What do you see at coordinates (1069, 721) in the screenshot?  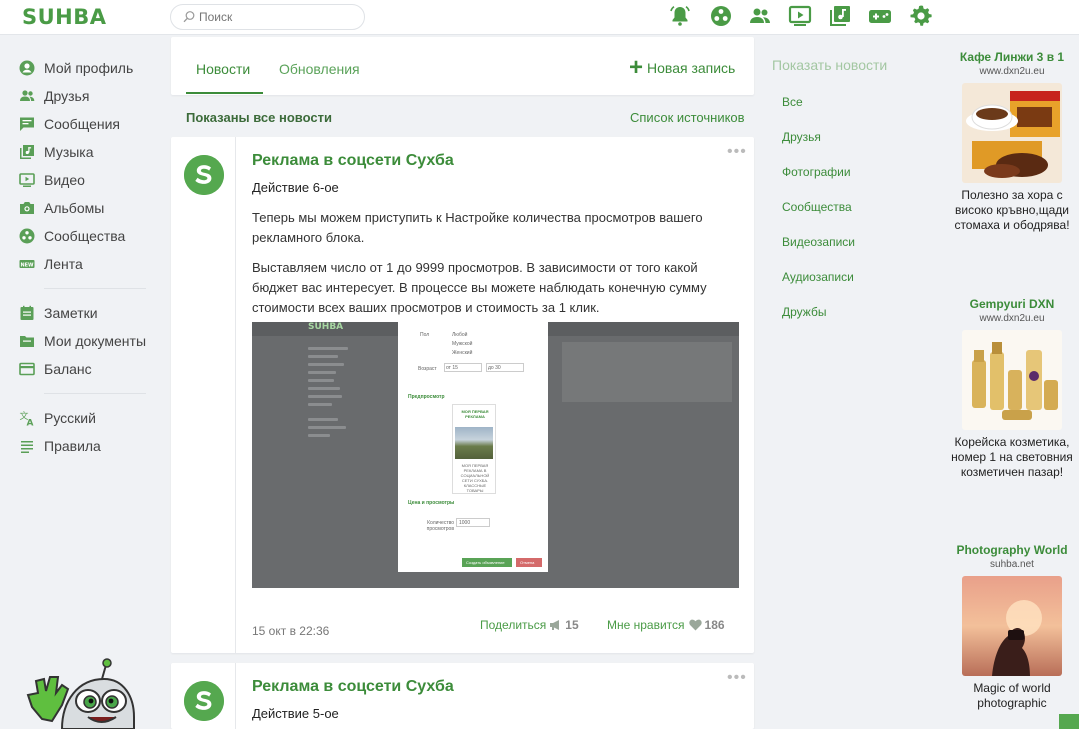 I see `scroll-to-top-button` at bounding box center [1069, 721].